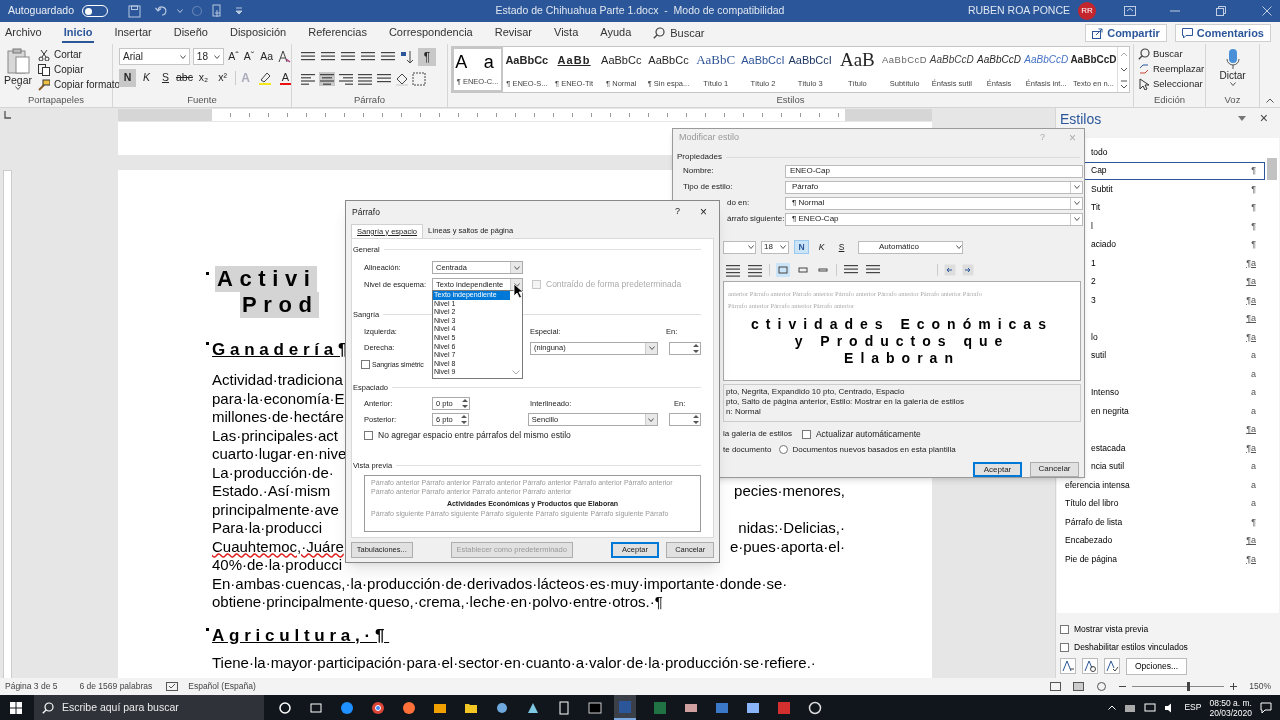 This screenshot has width=1280, height=720. I want to click on menu-tab: Diseño, so click(190, 33).